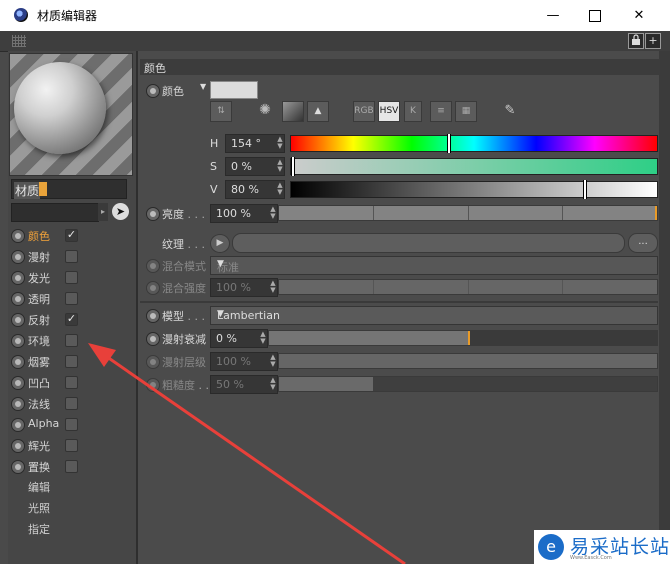  Describe the element at coordinates (153, 266) in the screenshot. I see `blend-mode-radio` at that location.